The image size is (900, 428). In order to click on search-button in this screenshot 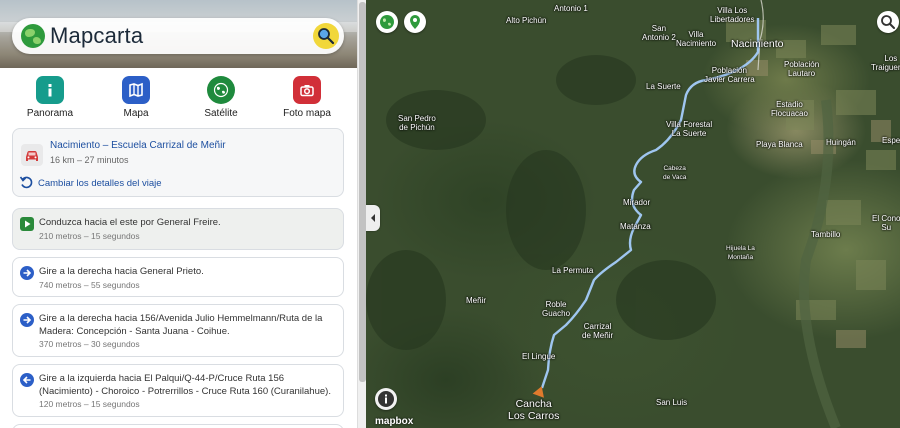, I will do `click(326, 36)`.